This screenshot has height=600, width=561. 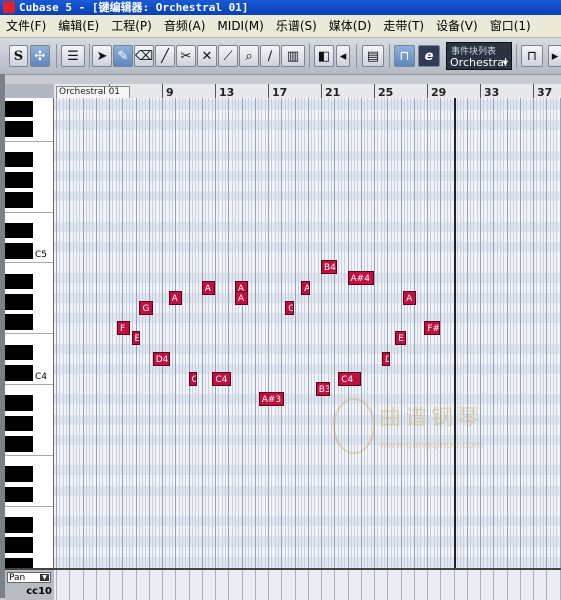 I want to click on menu-item: 乐谱(S), so click(x=296, y=26).